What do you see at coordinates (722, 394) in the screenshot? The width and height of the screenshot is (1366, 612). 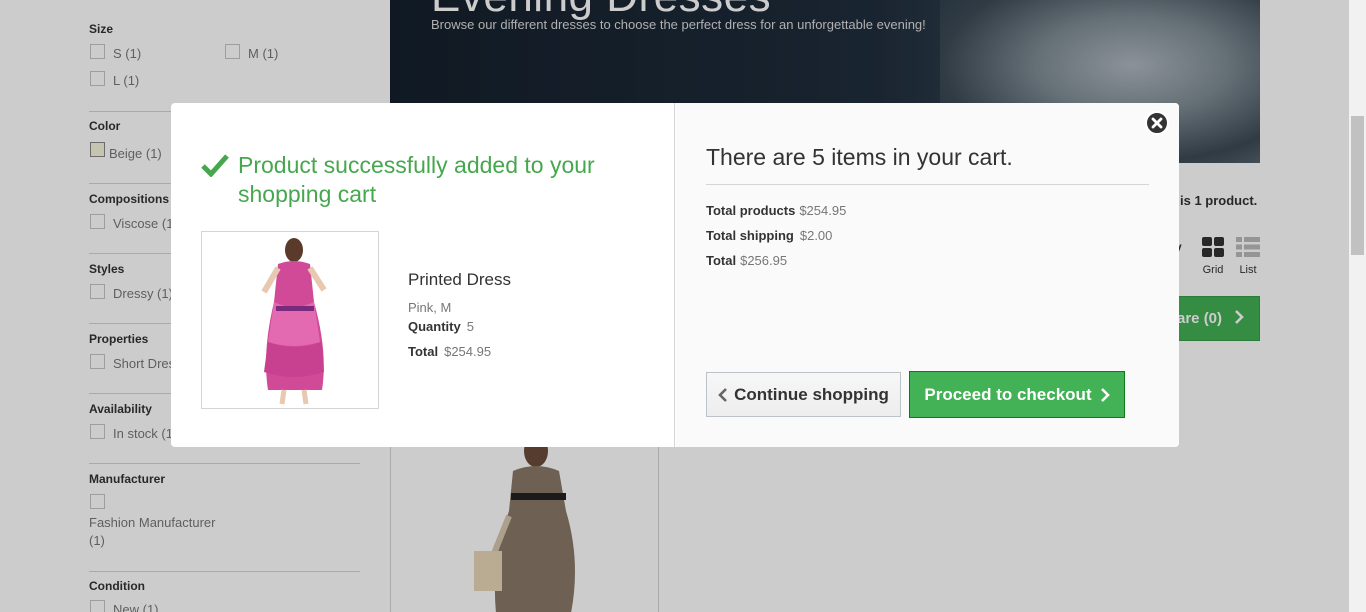 I see `chevron-left-icon` at bounding box center [722, 394].